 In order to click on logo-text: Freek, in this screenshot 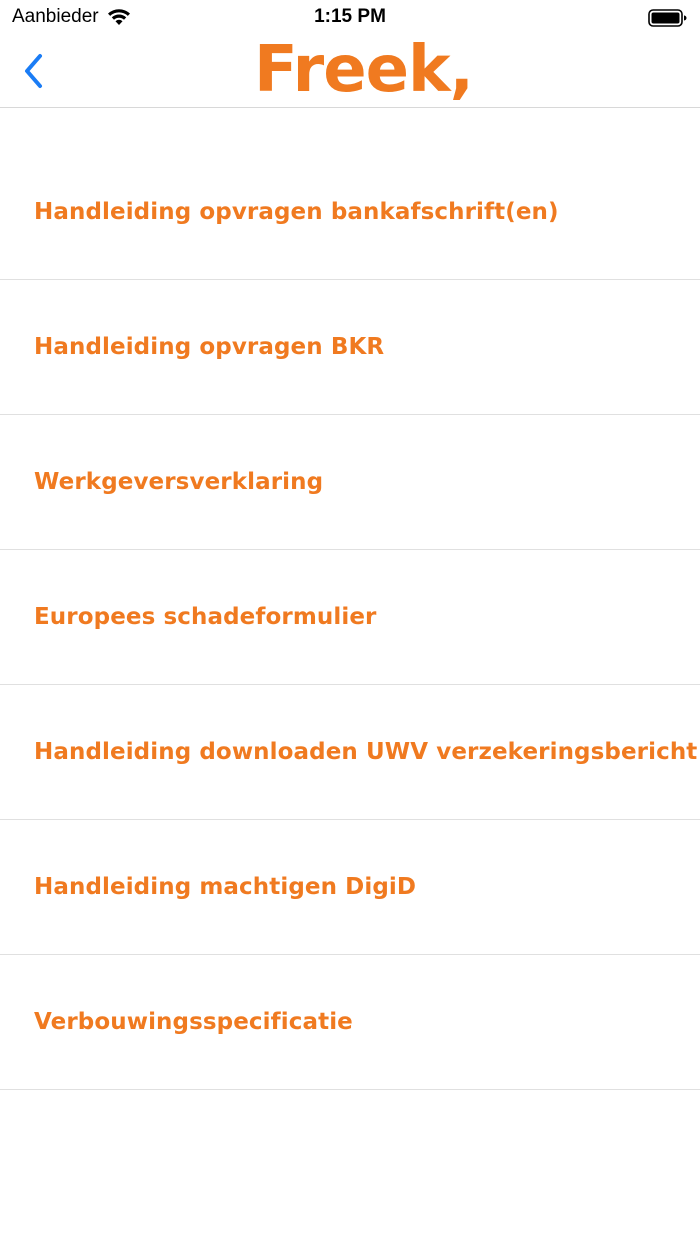, I will do `click(364, 70)`.